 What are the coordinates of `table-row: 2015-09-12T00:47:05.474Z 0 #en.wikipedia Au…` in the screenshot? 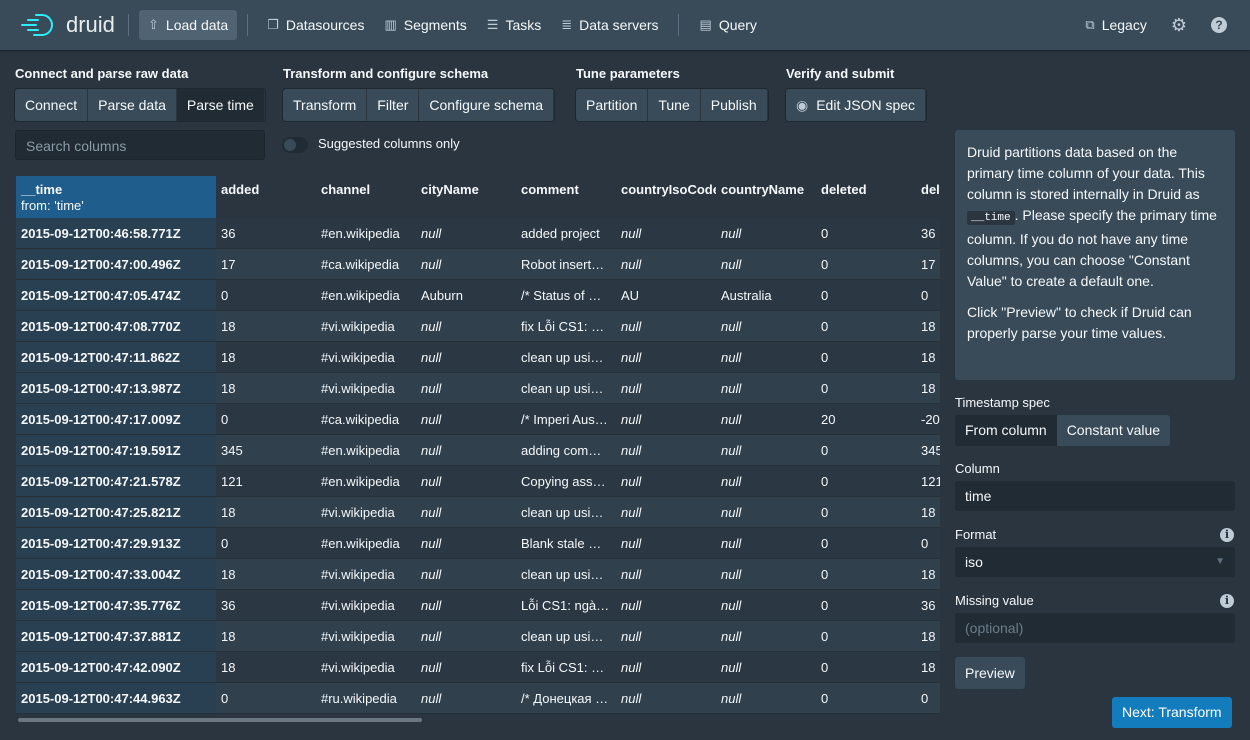 It's located at (478, 295).